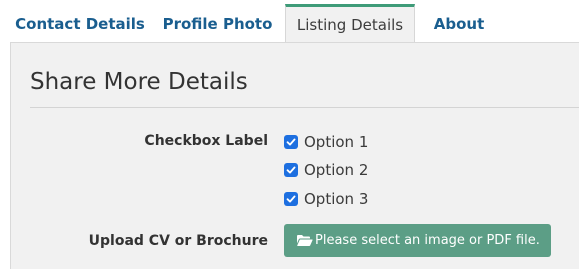 The width and height of the screenshot is (579, 269). I want to click on folder-open-icon, so click(304, 240).